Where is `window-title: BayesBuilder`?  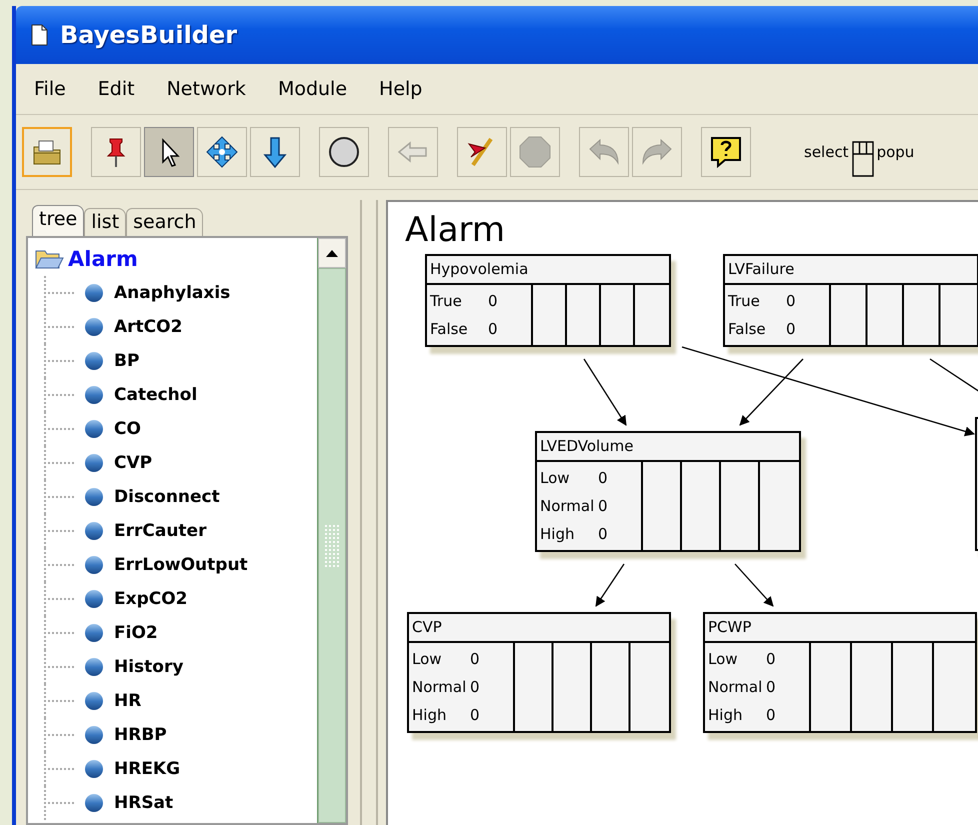
window-title: BayesBuilder is located at coordinates (149, 35).